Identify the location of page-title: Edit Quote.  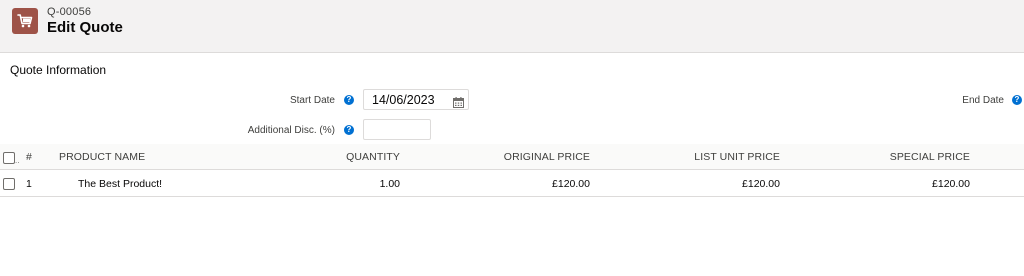
(85, 27).